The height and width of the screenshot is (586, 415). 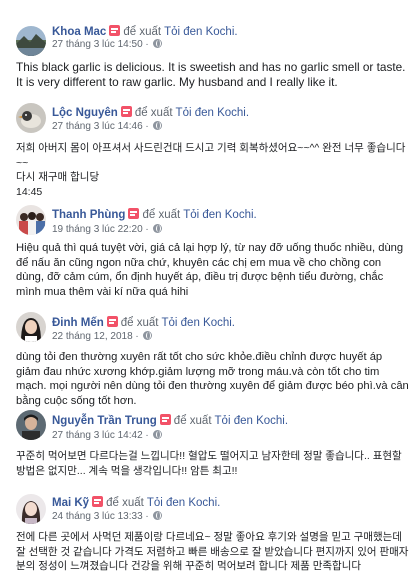 I want to click on reviewer-line: Đinh Mến để xuất Tỏi đen Kochi., so click(x=143, y=323).